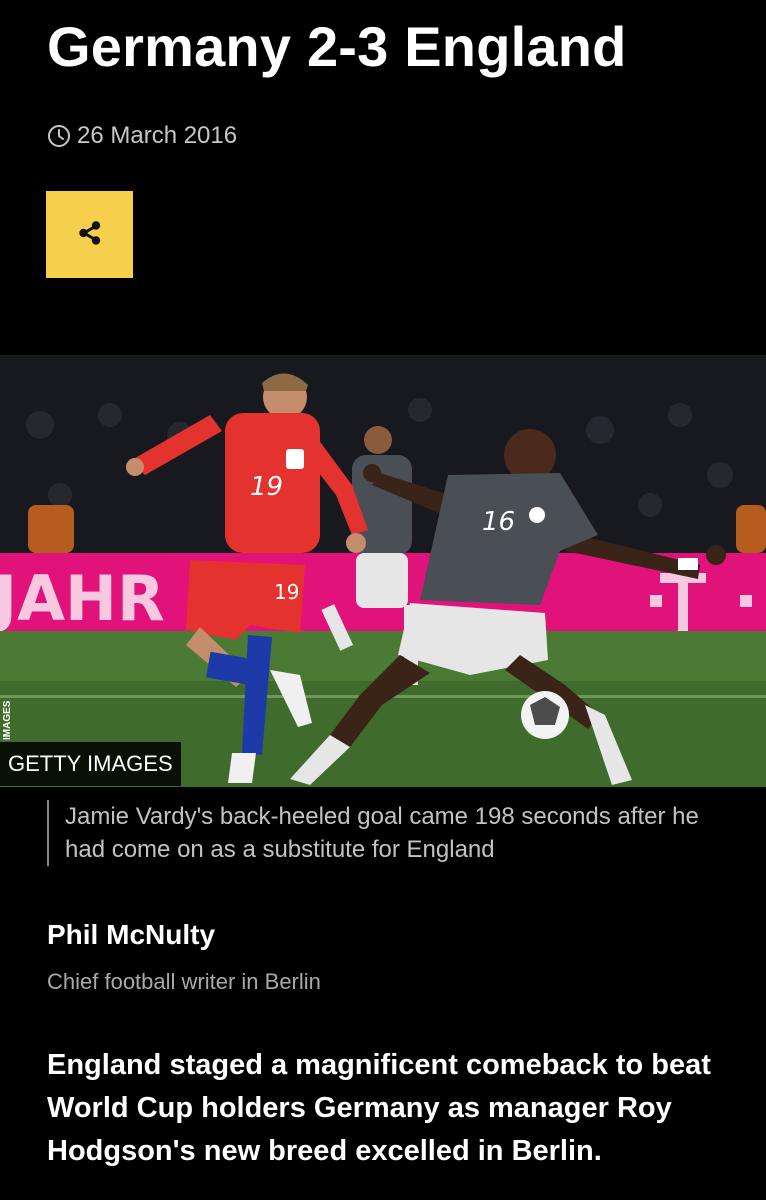 The image size is (766, 1200). Describe the element at coordinates (337, 46) in the screenshot. I see `article-title: Germany 2-3 England` at that location.